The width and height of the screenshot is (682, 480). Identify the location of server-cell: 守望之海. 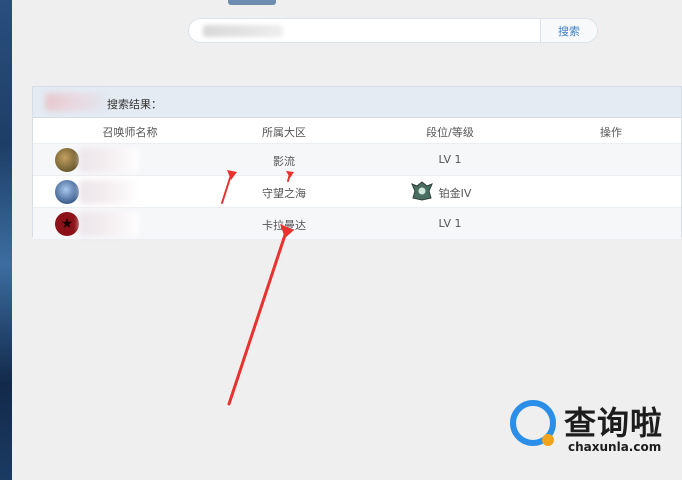
(284, 193).